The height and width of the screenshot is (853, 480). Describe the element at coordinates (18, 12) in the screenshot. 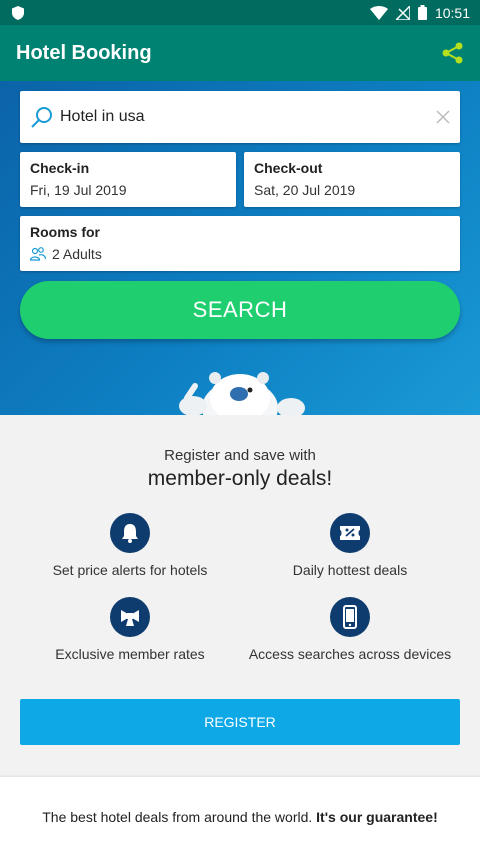

I see `shield-icon` at that location.